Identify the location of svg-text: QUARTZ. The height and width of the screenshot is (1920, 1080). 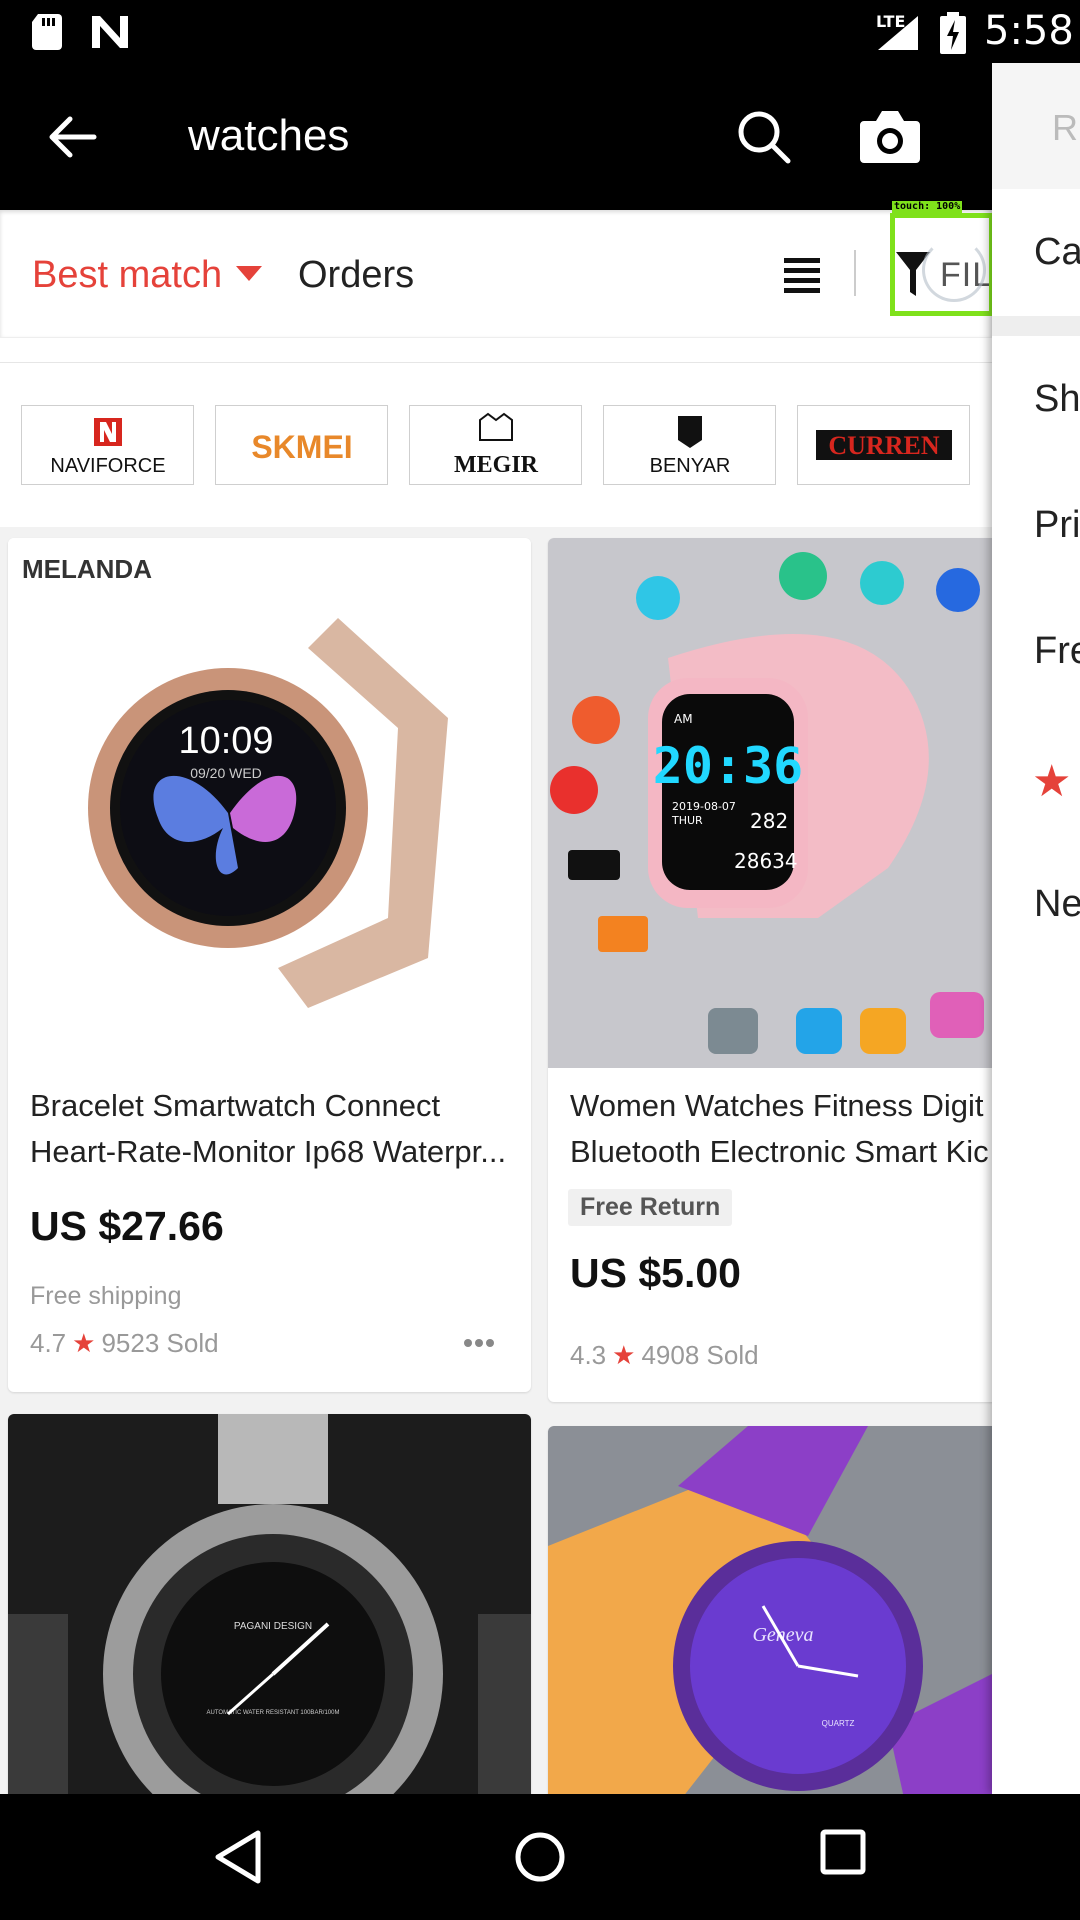
(838, 1723).